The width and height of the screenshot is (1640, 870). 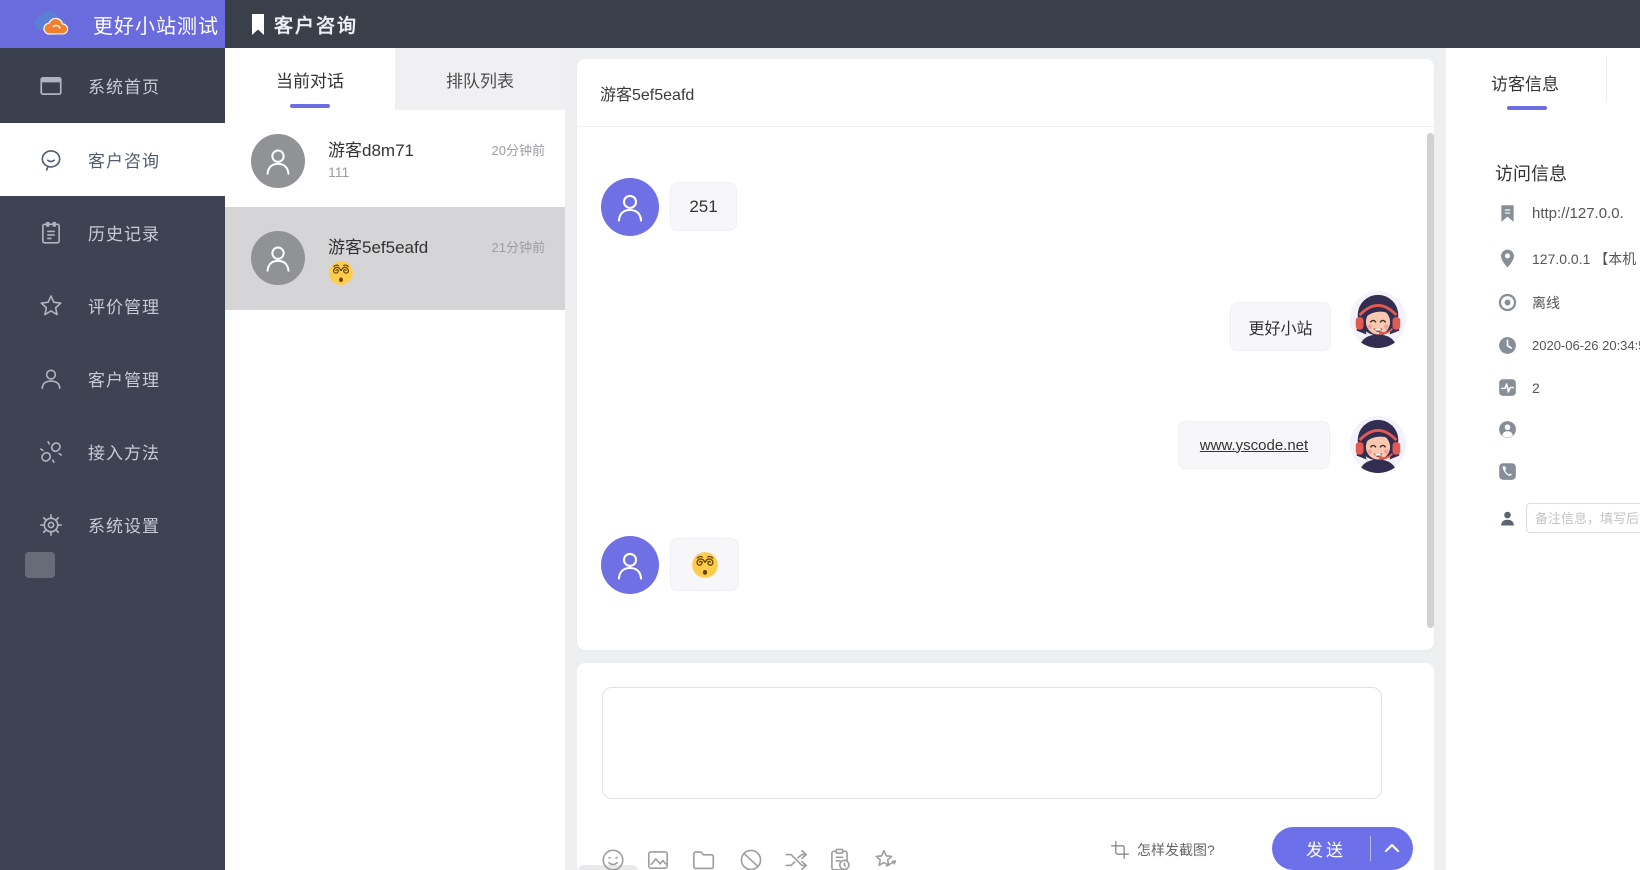 What do you see at coordinates (1584, 258) in the screenshot?
I see `visit-ip-value: 127.0.0.1 【本机` at bounding box center [1584, 258].